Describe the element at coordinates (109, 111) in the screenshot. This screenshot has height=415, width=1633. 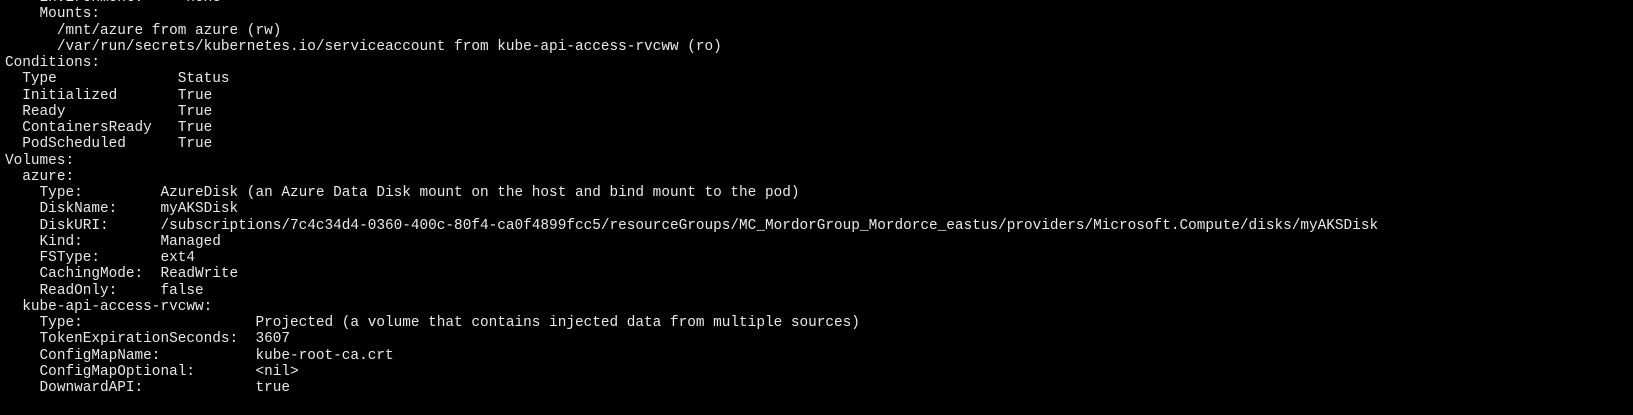
I see `terminal-line: Ready True` at that location.